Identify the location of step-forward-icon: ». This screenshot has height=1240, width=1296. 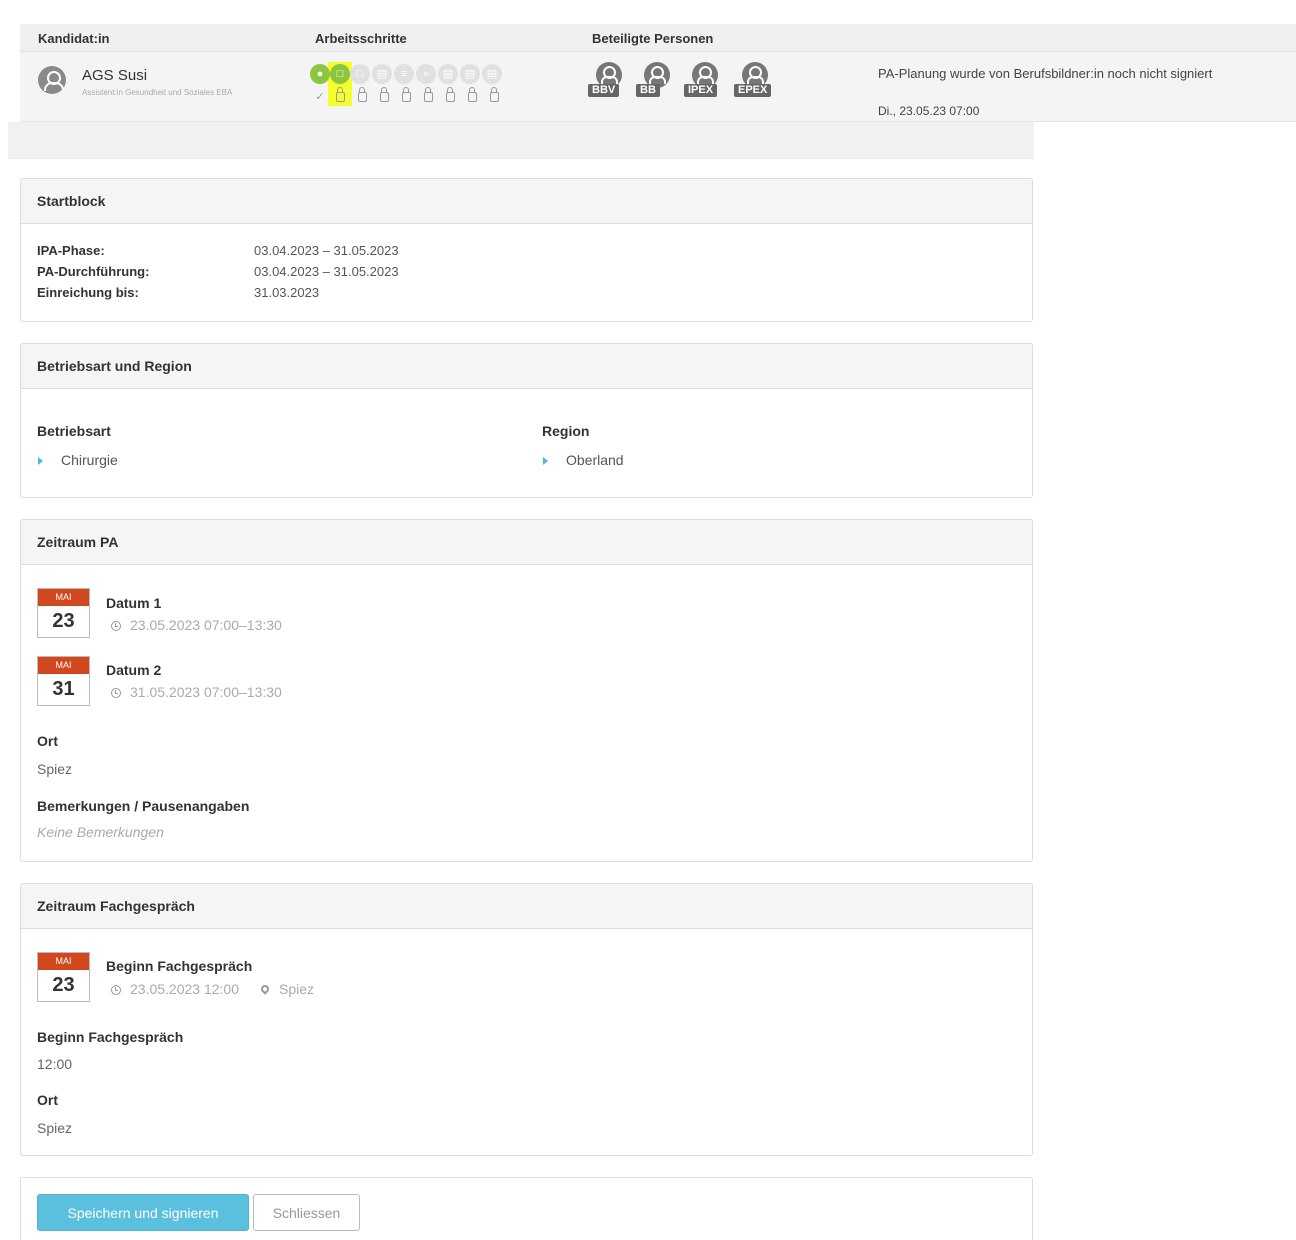
(426, 74).